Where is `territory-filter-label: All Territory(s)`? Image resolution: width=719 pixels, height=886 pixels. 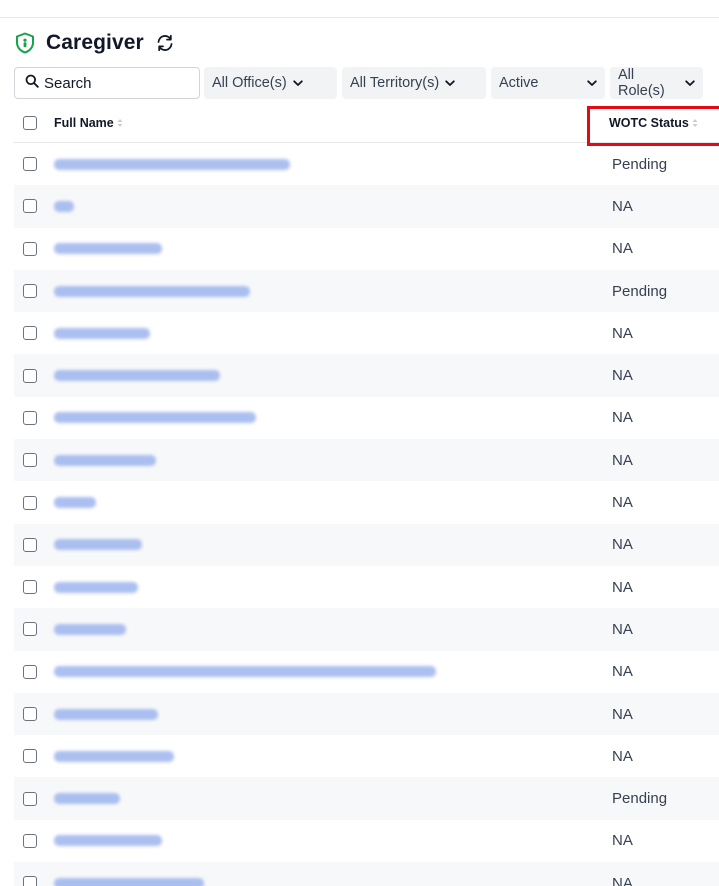
territory-filter-label: All Territory(s) is located at coordinates (395, 83).